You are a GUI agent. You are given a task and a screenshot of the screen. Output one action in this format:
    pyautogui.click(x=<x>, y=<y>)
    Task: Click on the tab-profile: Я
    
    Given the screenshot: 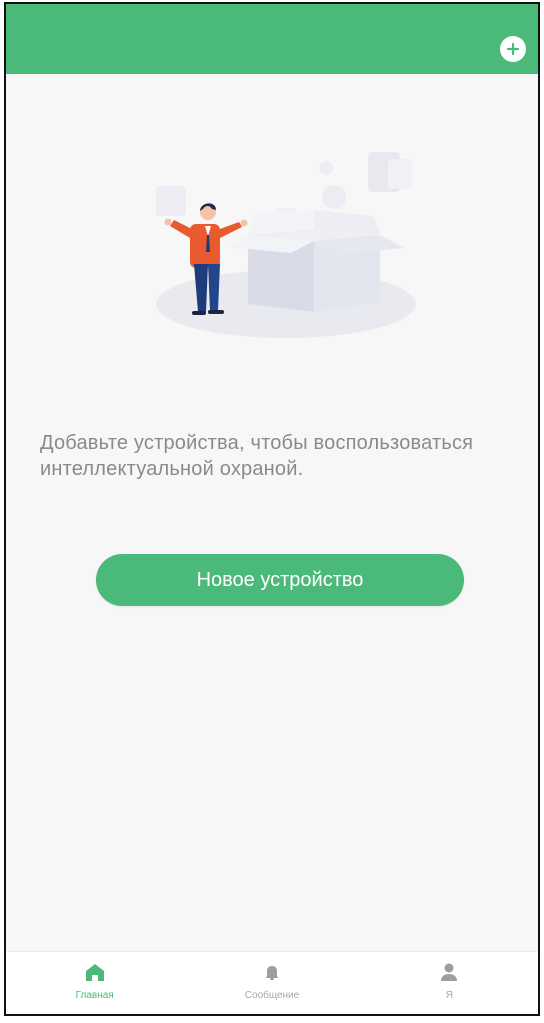 What is the action you would take?
    pyautogui.click(x=449, y=983)
    